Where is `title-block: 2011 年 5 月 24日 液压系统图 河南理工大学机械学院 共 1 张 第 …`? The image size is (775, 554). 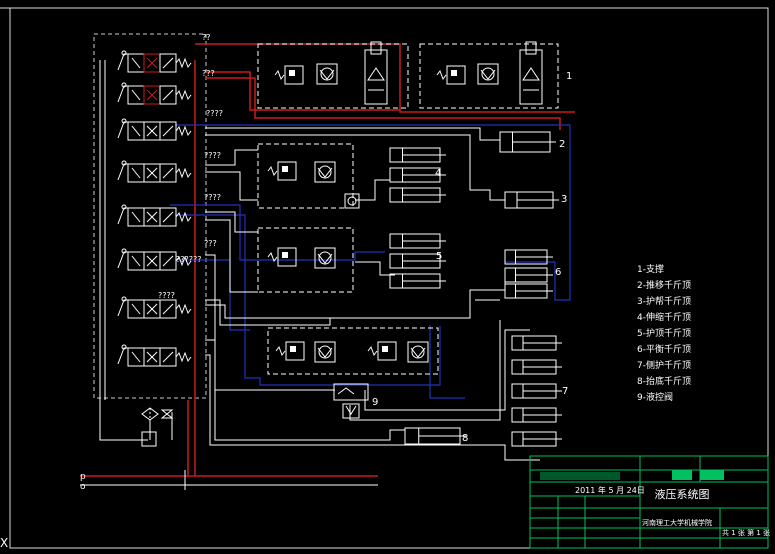 title-block: 2011 年 5 月 24日 液压系统图 河南理工大学机械学院 共 1 张 第 … is located at coordinates (649, 502).